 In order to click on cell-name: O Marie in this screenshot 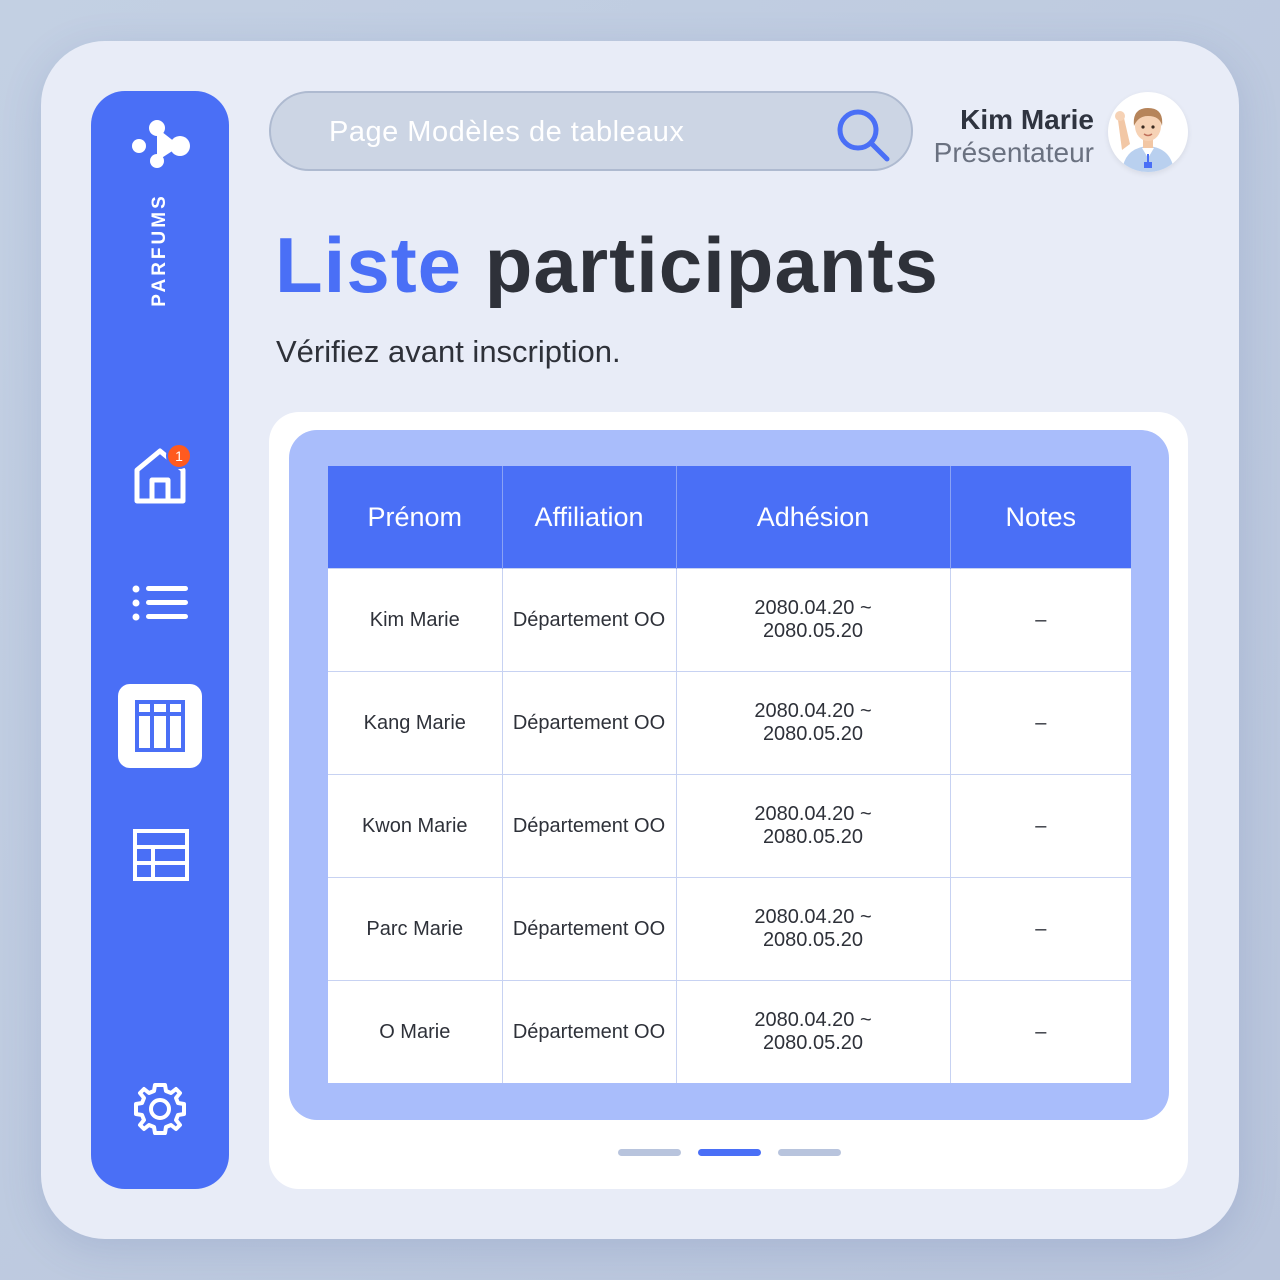, I will do `click(415, 1031)`.